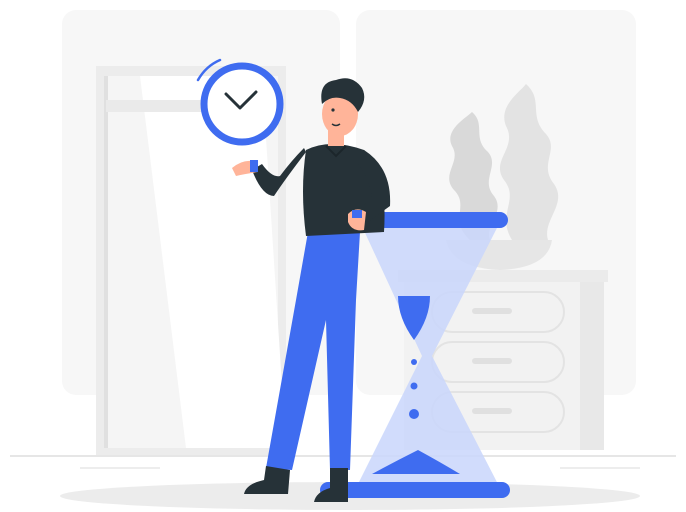 Image resolution: width=686 pixels, height=512 pixels. I want to click on cuff-left, so click(254, 166).